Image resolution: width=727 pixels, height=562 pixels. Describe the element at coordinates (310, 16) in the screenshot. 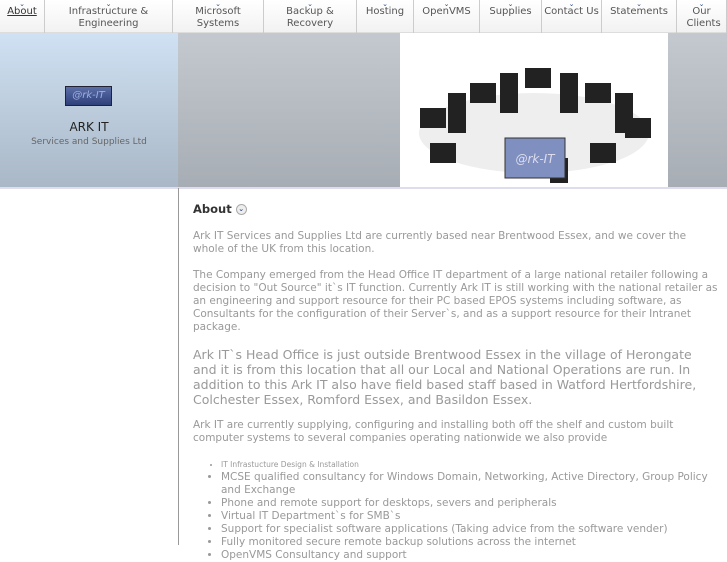

I see `nav-item-backup-recovery: ⌄ Backup & Recovery` at that location.